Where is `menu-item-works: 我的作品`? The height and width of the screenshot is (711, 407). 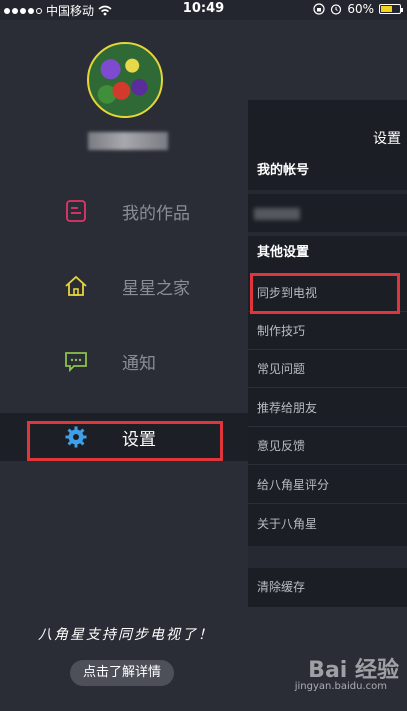 menu-item-works: 我的作品 is located at coordinates (124, 211).